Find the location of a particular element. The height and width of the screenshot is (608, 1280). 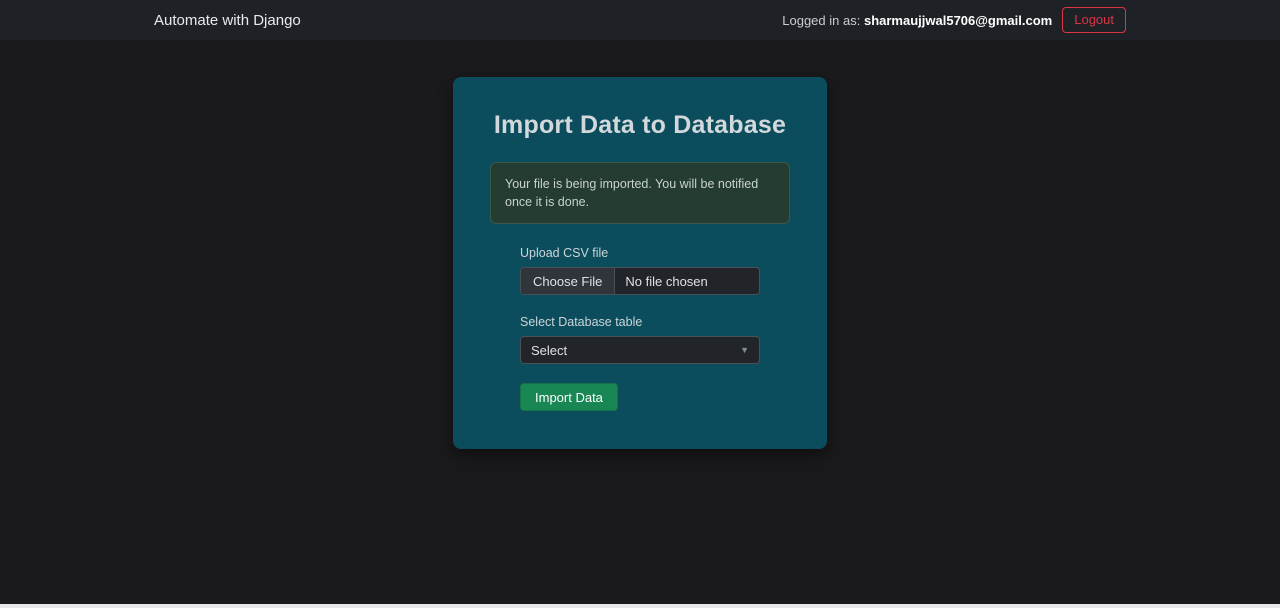

csv-file-input: Choose File No file chosen is located at coordinates (640, 281).